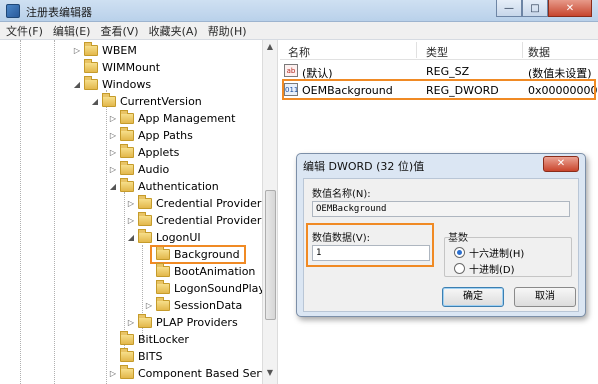  I want to click on tree-item-audio: ▷ Audio, so click(138, 169).